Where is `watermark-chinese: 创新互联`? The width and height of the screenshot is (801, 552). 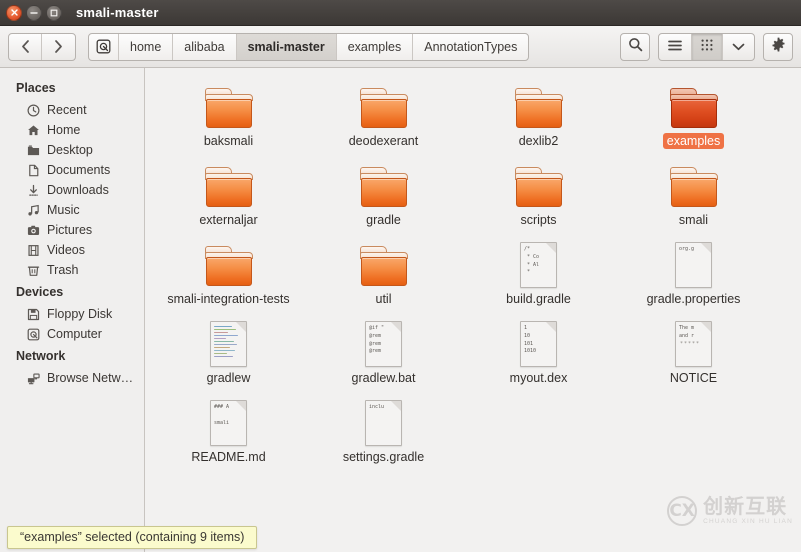
watermark-chinese: 创新互联 is located at coordinates (745, 506).